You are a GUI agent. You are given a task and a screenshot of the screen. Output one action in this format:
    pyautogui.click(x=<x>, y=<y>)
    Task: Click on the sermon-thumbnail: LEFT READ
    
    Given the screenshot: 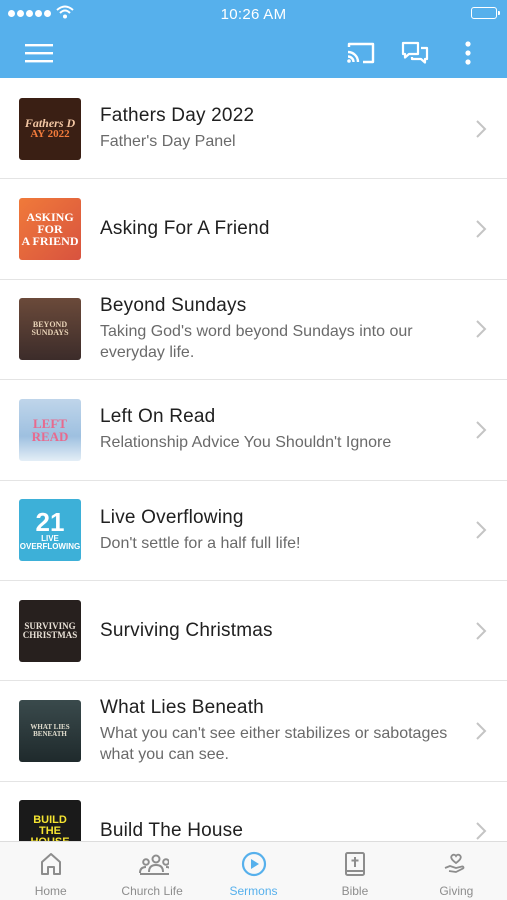 What is the action you would take?
    pyautogui.click(x=50, y=429)
    